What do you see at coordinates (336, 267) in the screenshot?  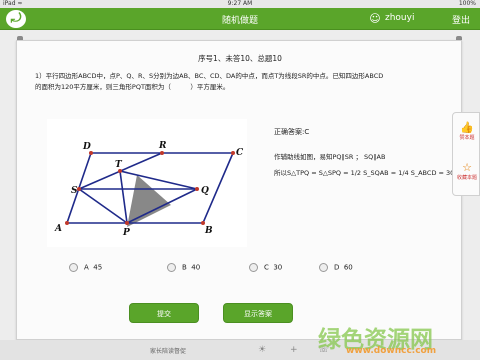 I see `option-d: D 60` at bounding box center [336, 267].